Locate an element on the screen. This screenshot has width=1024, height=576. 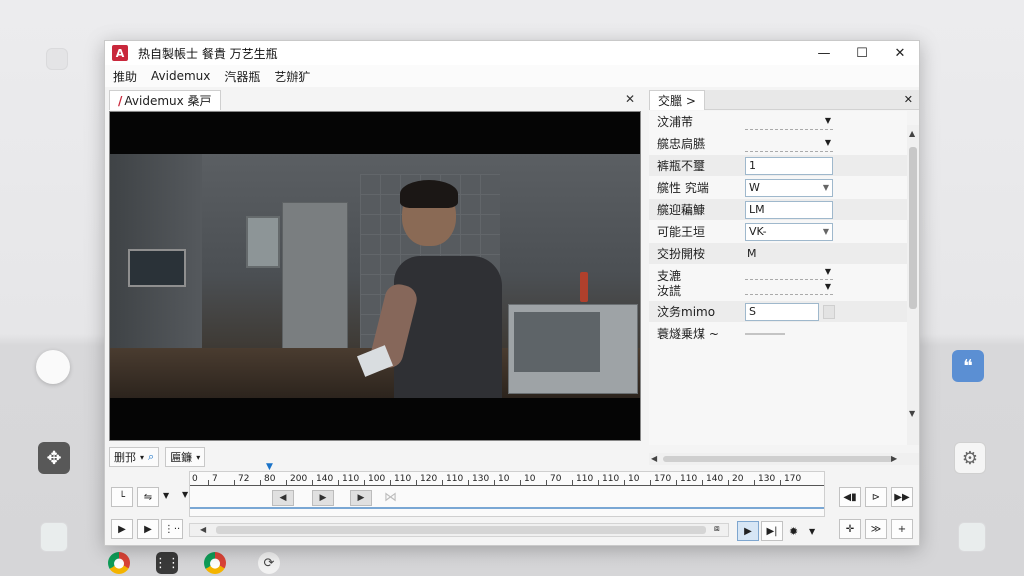
mark-out-button: ▶ is located at coordinates (361, 498).